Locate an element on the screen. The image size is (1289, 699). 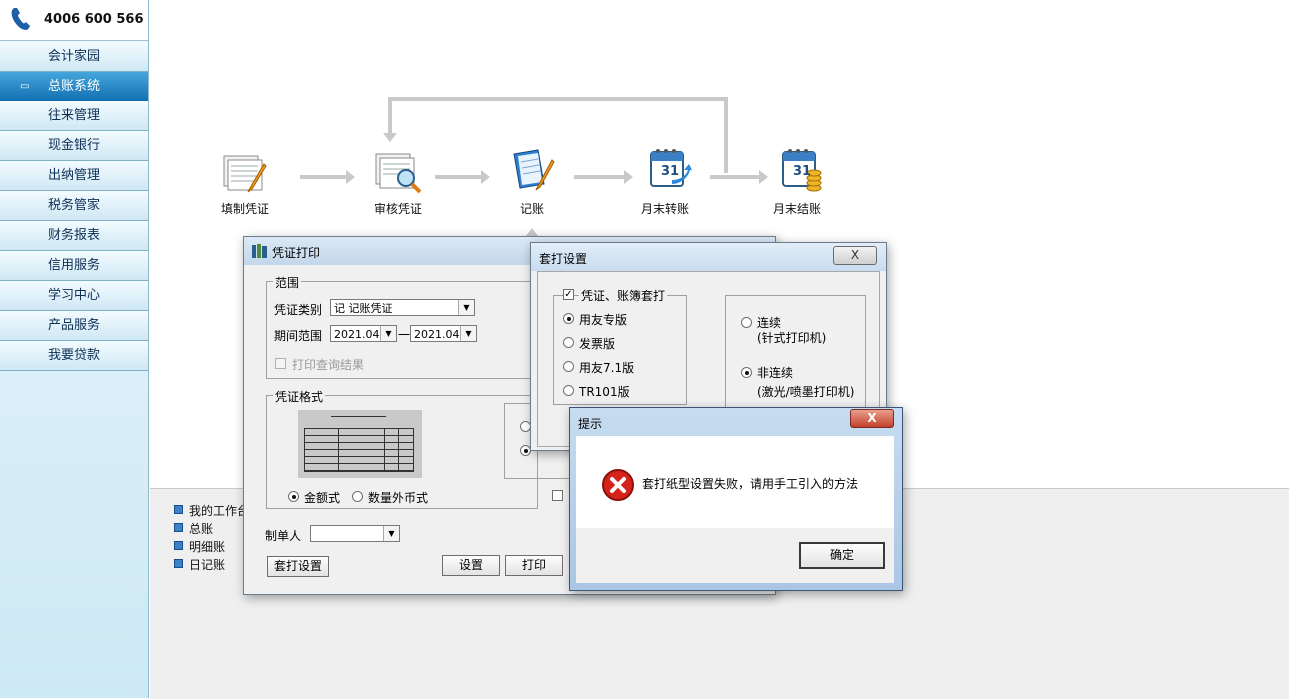
step-label-month-end-close: 月末结账 is located at coordinates (797, 208).